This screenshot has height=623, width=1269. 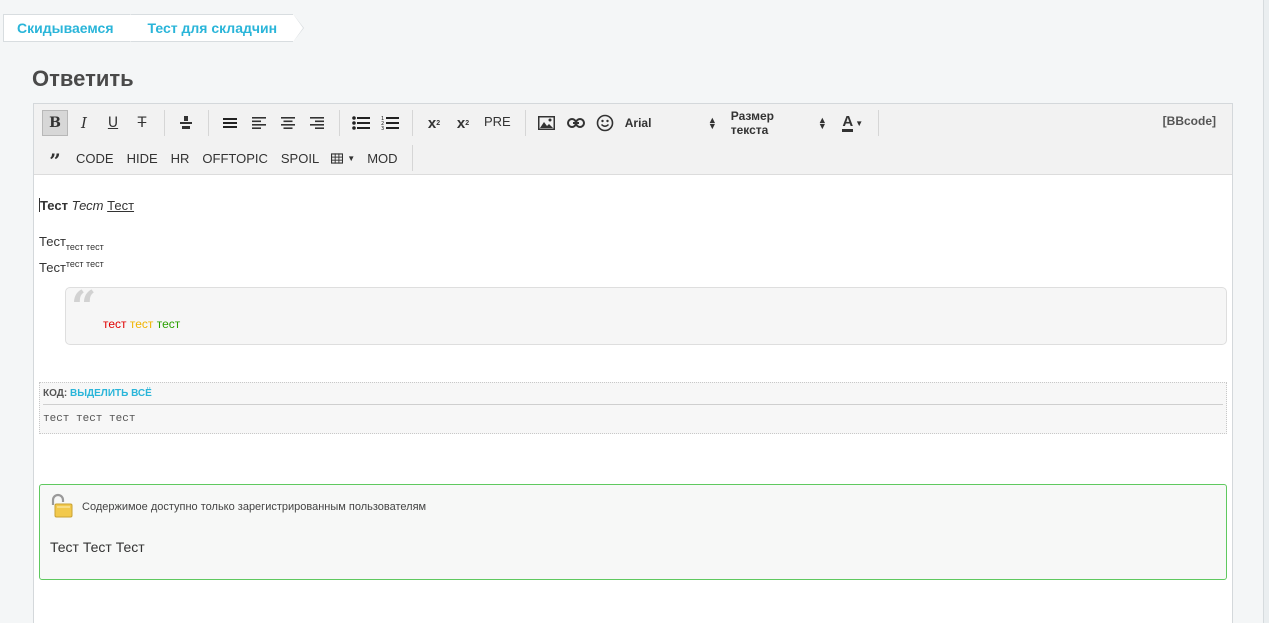 I want to click on svg-text: 3, so click(x=382, y=128).